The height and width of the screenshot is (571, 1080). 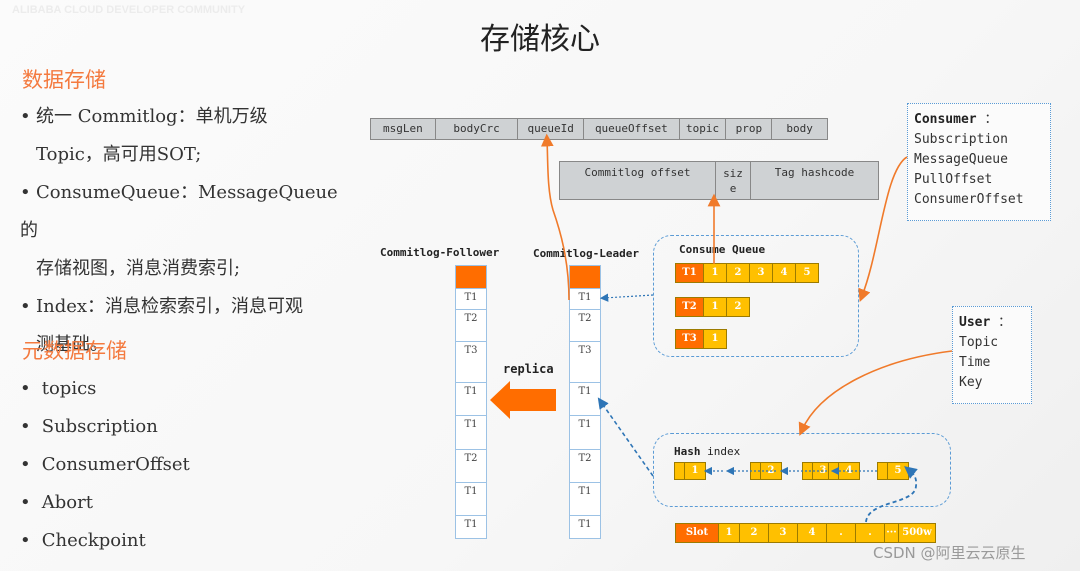 I want to click on queue-entry-cell: 5, so click(x=807, y=273).